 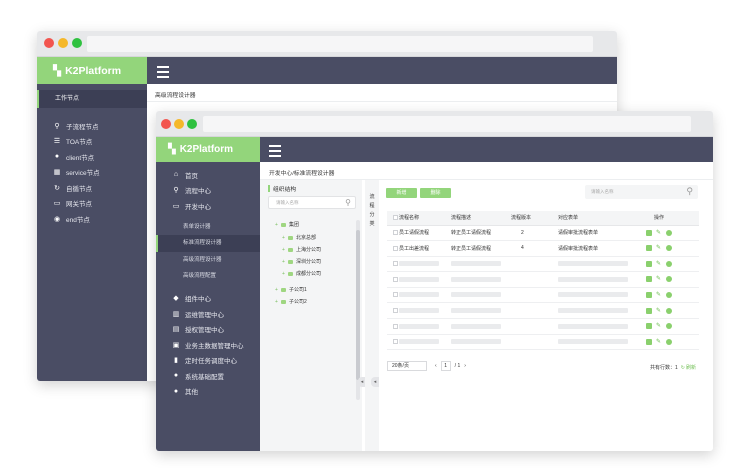 What do you see at coordinates (312, 202) in the screenshot?
I see `org-search-input: 请输入名称 ⚲` at bounding box center [312, 202].